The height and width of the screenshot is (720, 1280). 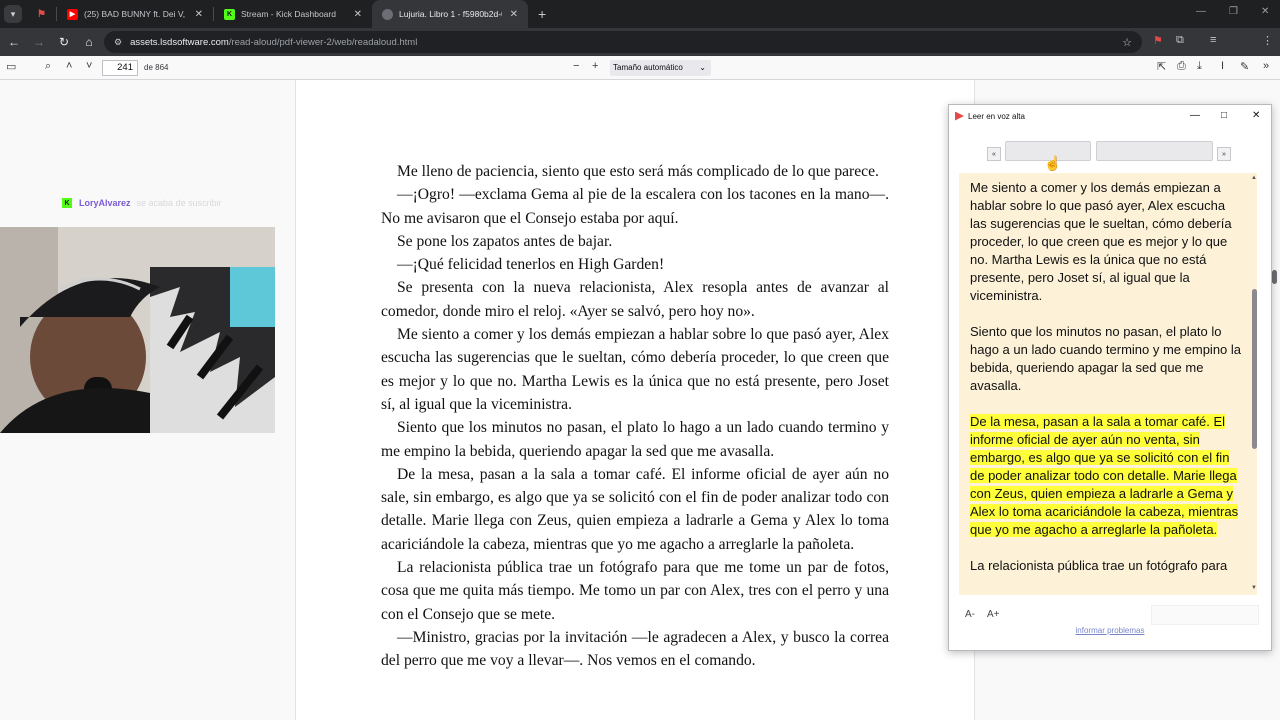 What do you see at coordinates (1110, 630) in the screenshot?
I see `report-issue-link: informar problemas` at bounding box center [1110, 630].